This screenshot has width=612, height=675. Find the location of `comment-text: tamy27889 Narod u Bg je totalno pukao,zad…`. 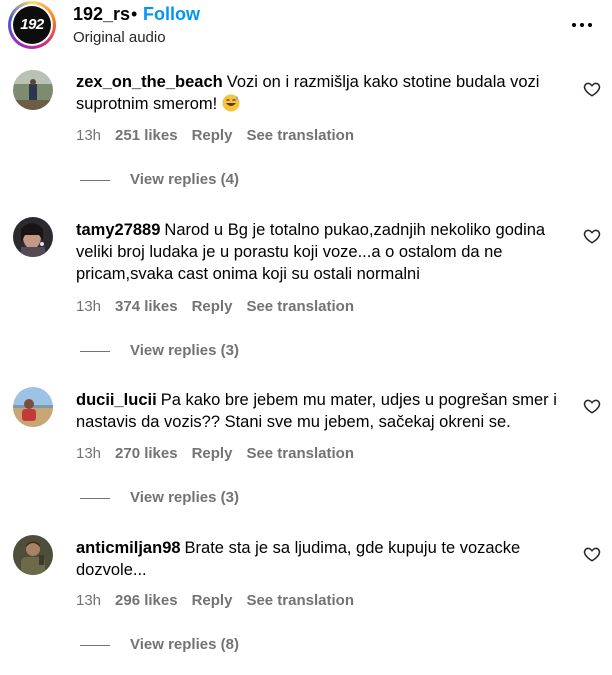

comment-text: tamy27889 Narod u Bg je totalno pukao,zad… is located at coordinates (323, 252).